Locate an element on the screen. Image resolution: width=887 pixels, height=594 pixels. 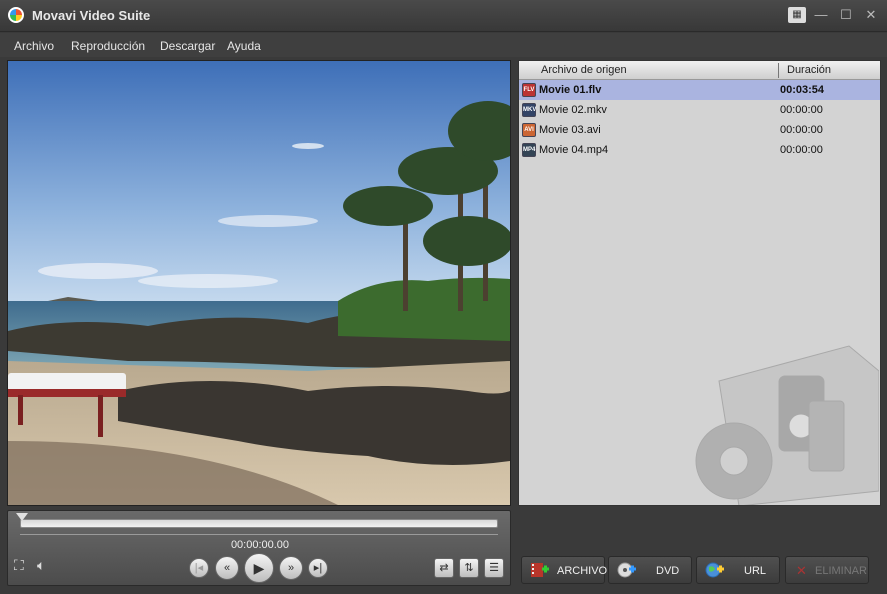
add-dvd-button: DVD is located at coordinates (650, 570).